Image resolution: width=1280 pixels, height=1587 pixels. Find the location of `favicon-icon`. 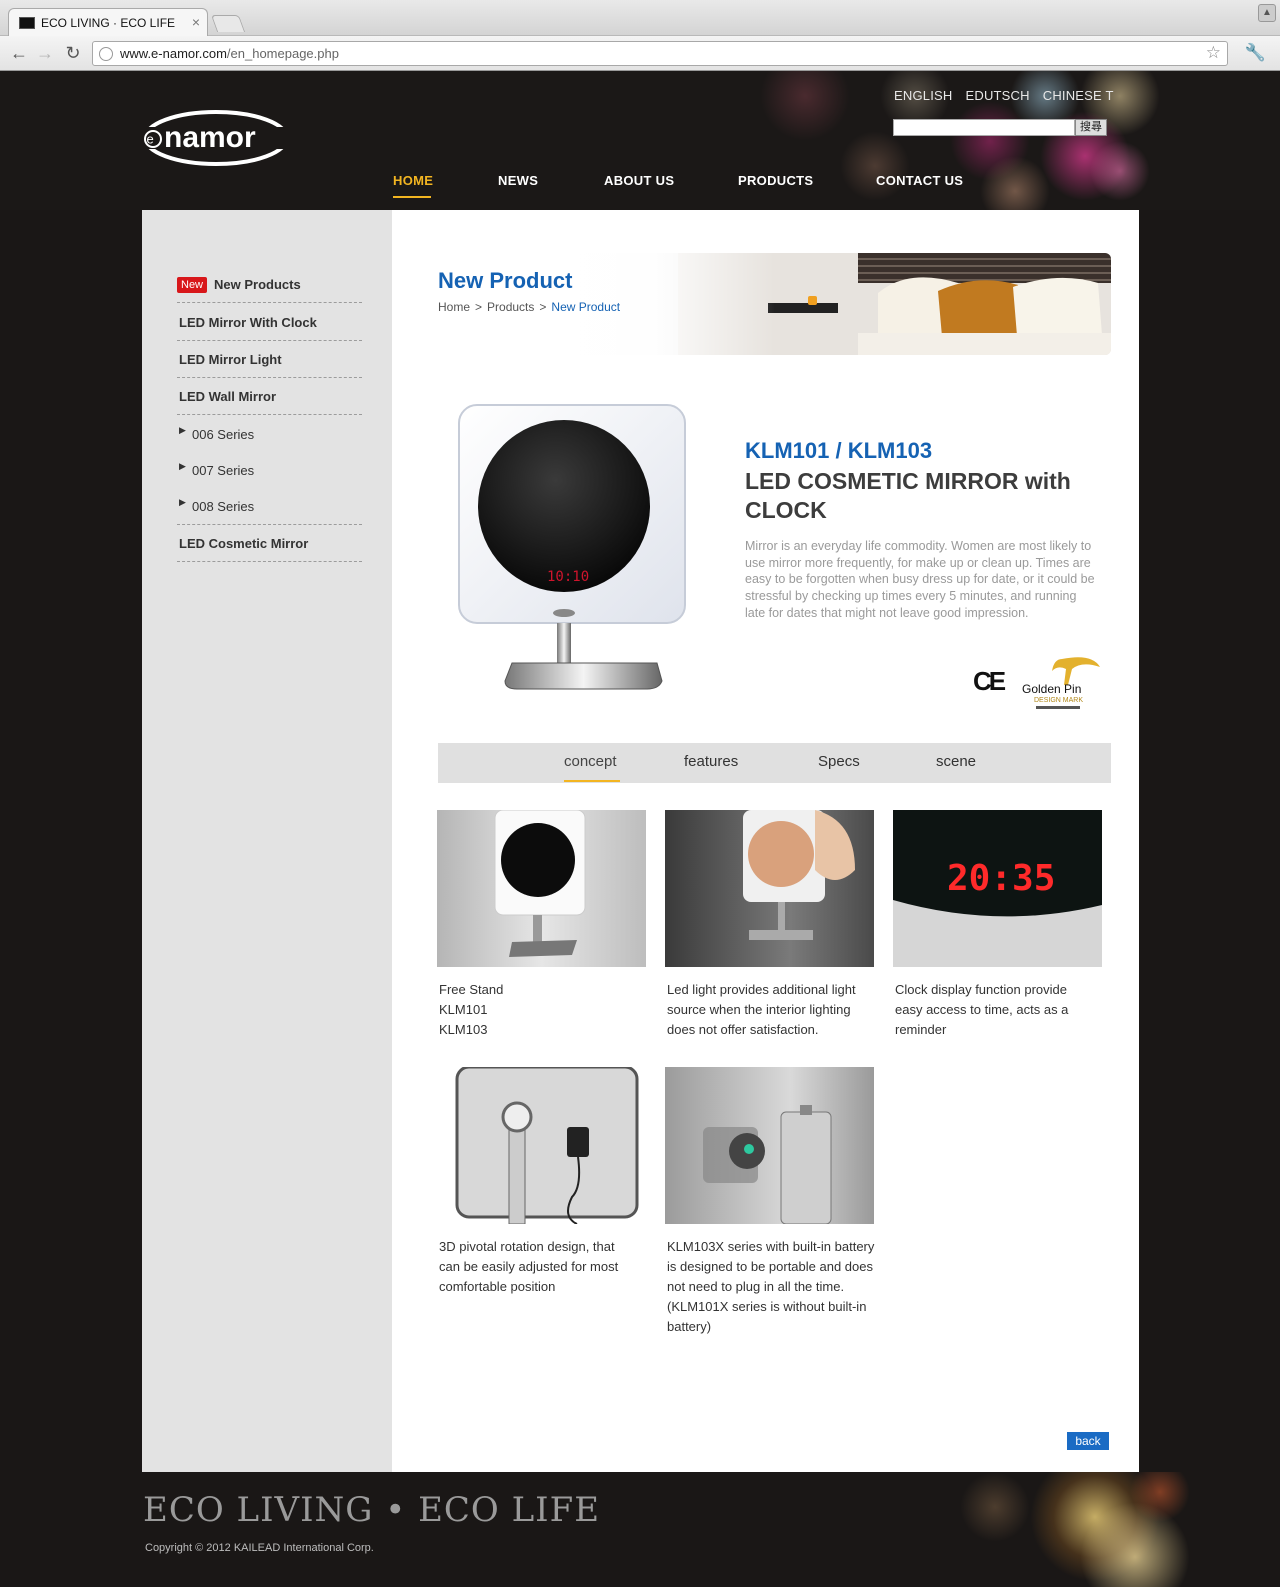

favicon-icon is located at coordinates (27, 23).